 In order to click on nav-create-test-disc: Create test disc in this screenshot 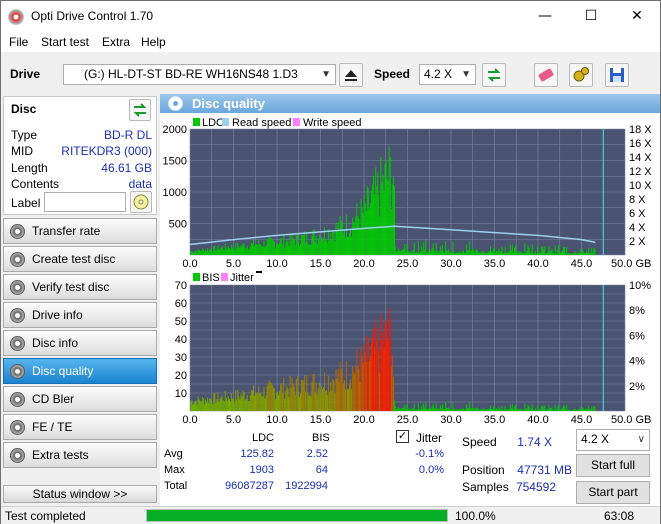, I will do `click(80, 259)`.